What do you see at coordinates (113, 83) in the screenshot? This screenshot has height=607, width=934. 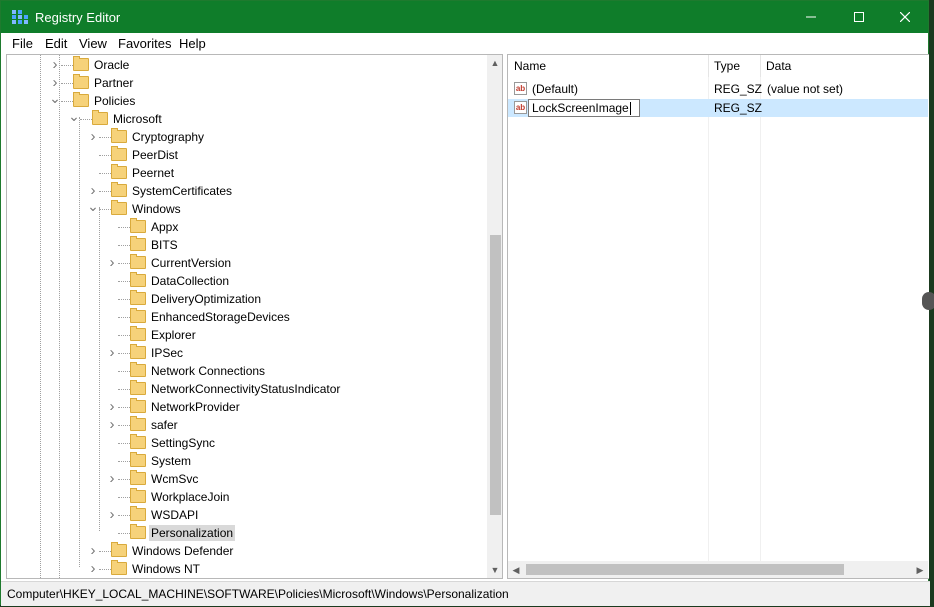 I see `tree-node-label: Partner` at bounding box center [113, 83].